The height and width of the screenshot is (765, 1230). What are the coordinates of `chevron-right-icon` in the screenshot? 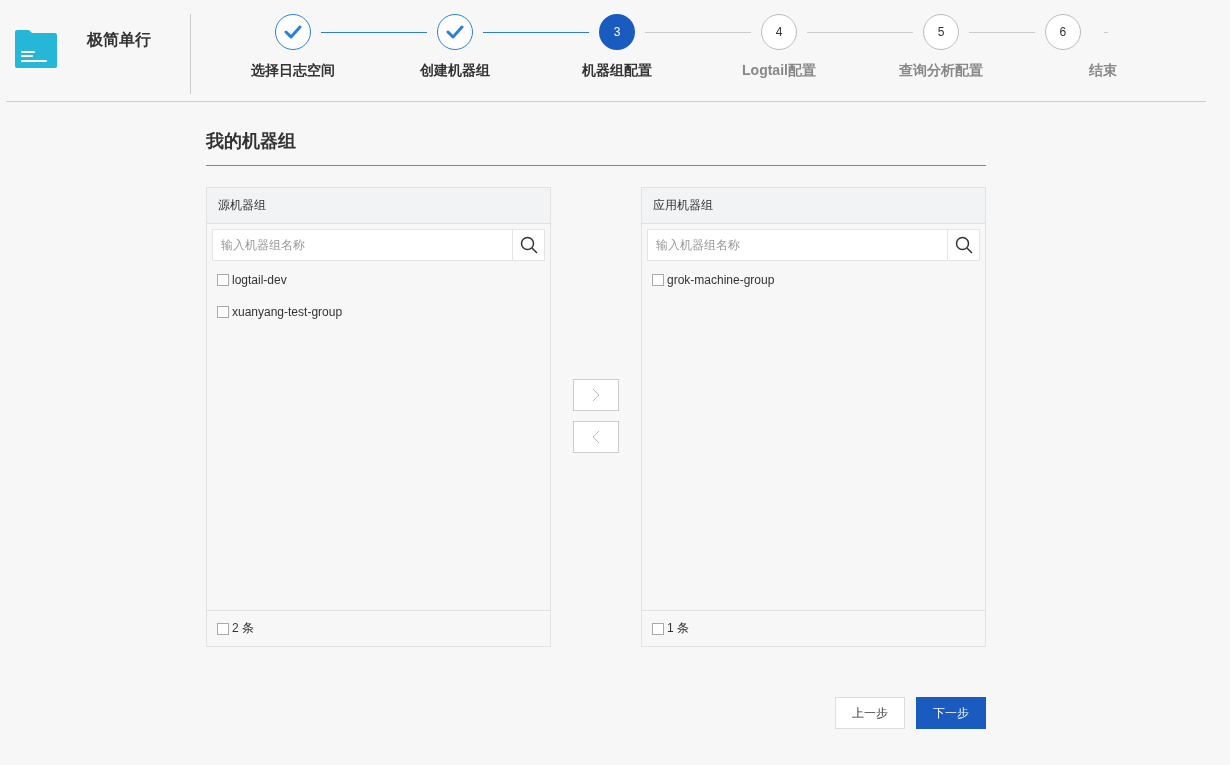 It's located at (596, 395).